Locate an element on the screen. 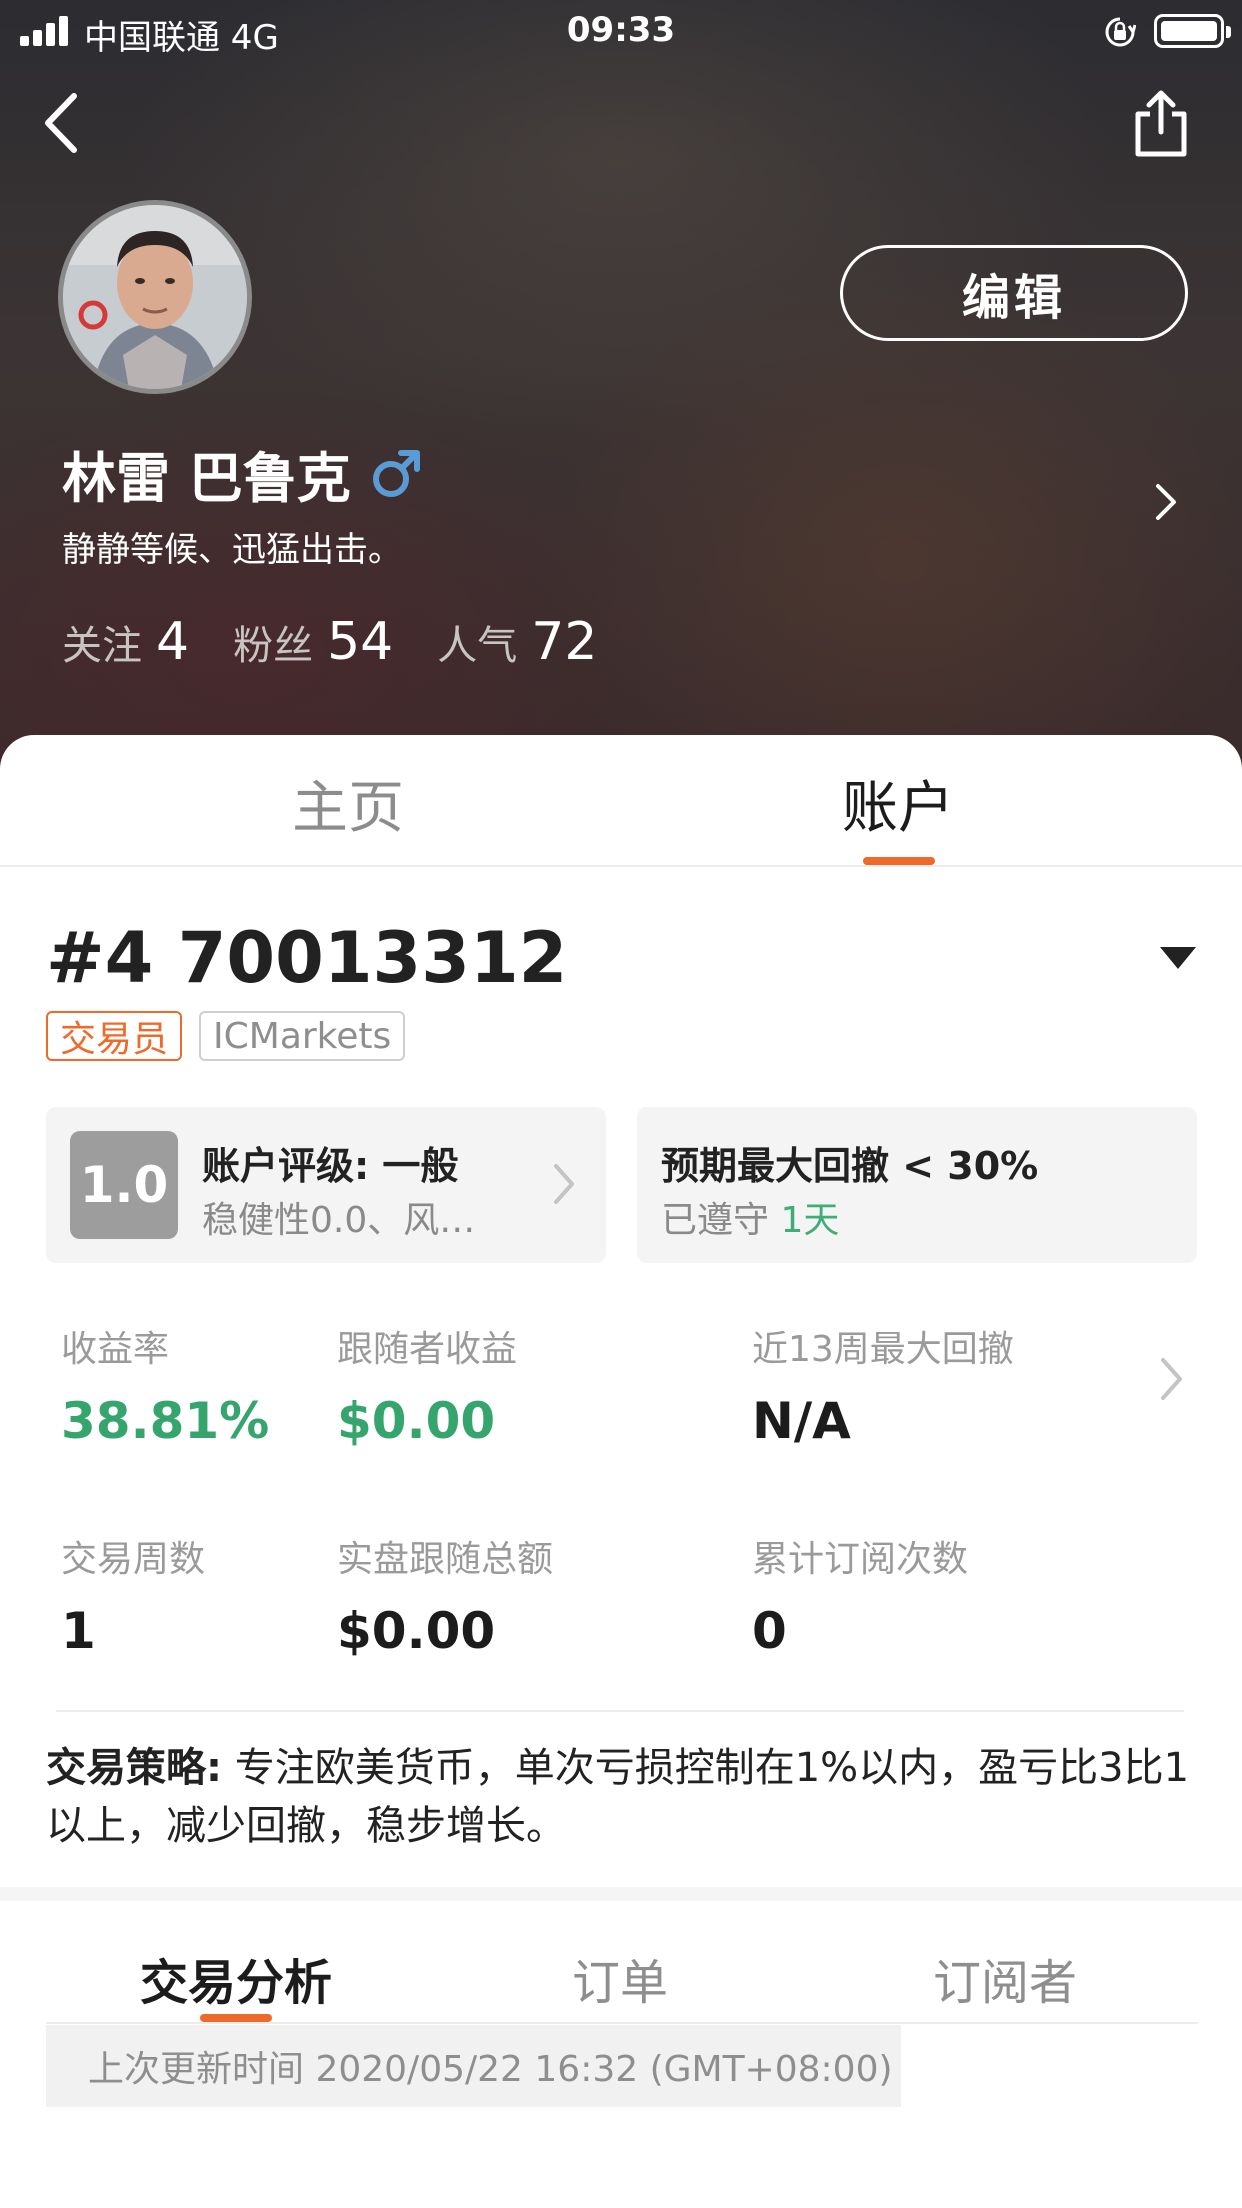  last-update-time: 上次更新时间 2020/05/22 16:32 (GMT+08:00) is located at coordinates (473, 2066).